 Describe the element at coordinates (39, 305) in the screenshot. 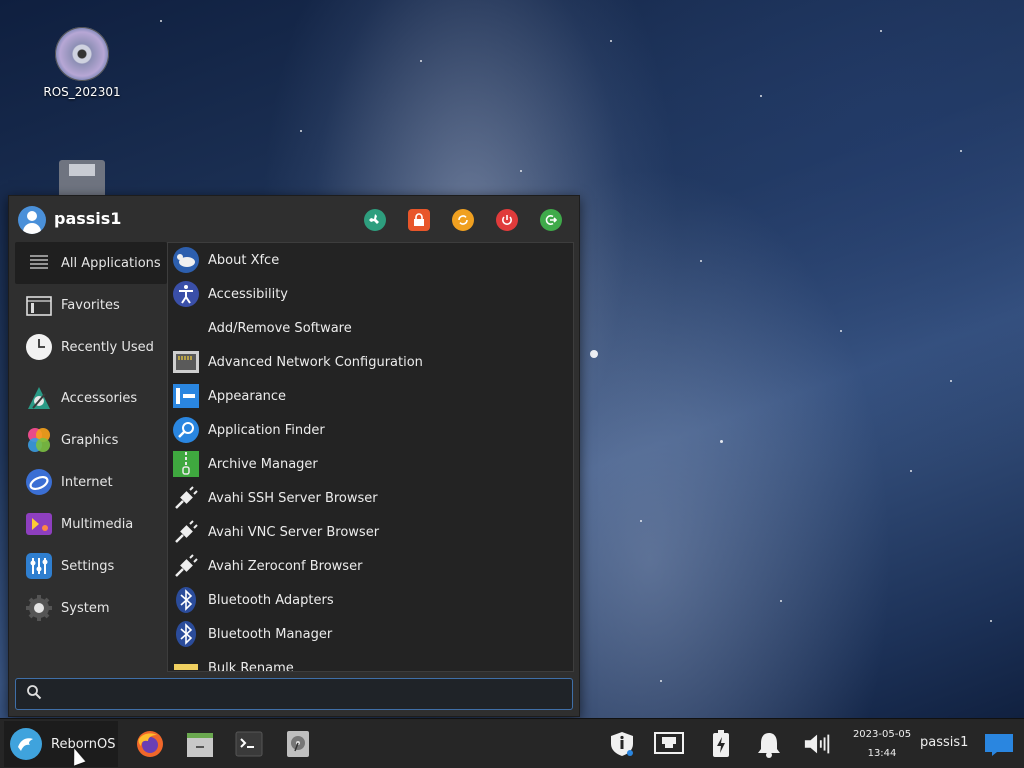

I see `folder-icon` at that location.